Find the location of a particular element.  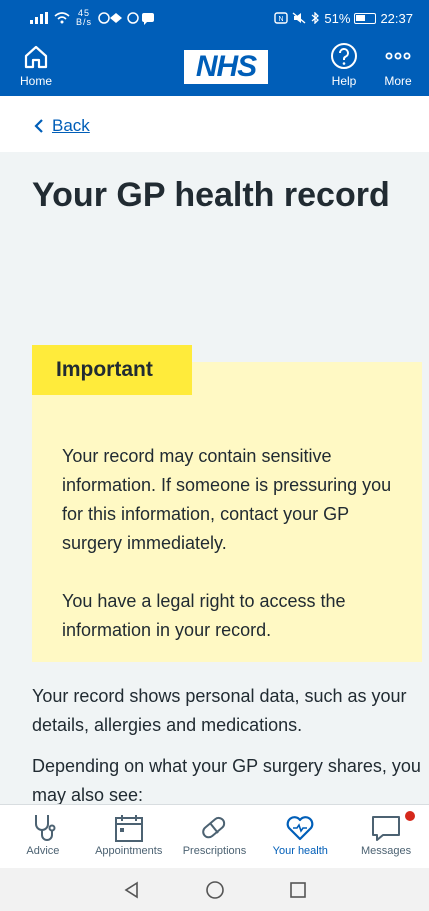

back-link: Back is located at coordinates (62, 126).